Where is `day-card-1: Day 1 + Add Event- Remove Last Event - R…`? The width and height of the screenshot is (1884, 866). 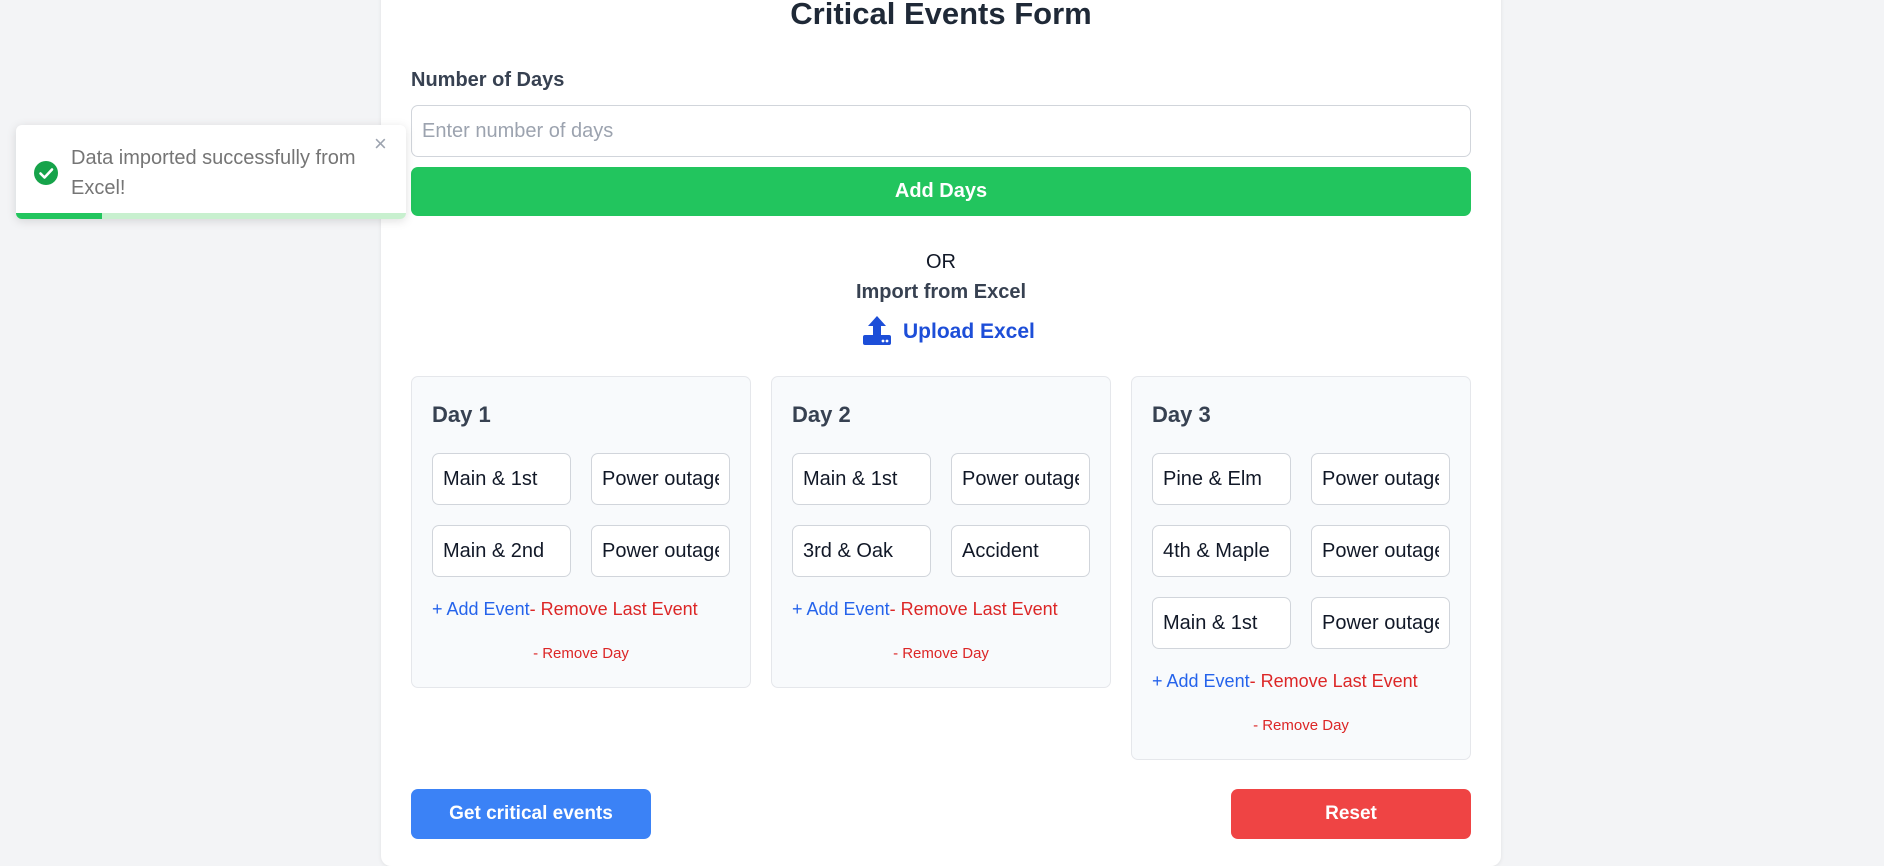
day-card-1: Day 1 + Add Event- Remove Last Event - R… is located at coordinates (581, 532).